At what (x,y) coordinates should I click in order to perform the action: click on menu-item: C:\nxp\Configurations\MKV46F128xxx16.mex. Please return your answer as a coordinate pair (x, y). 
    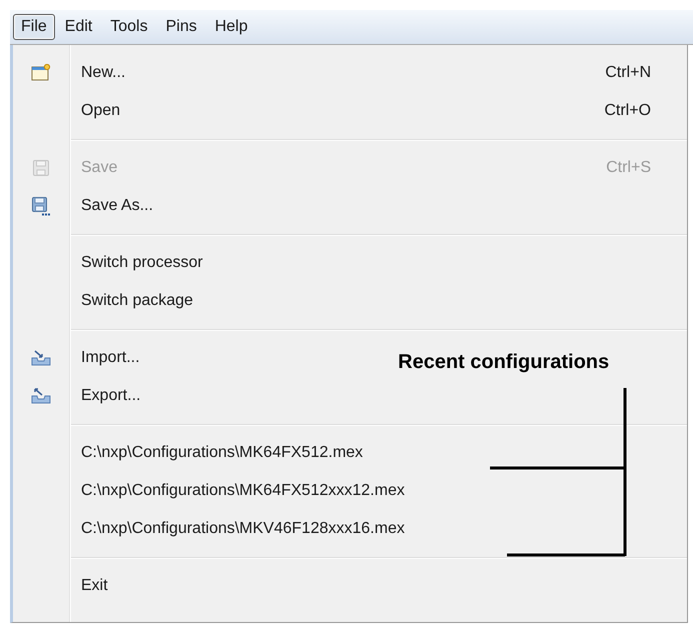
    Looking at the image, I should click on (238, 529).